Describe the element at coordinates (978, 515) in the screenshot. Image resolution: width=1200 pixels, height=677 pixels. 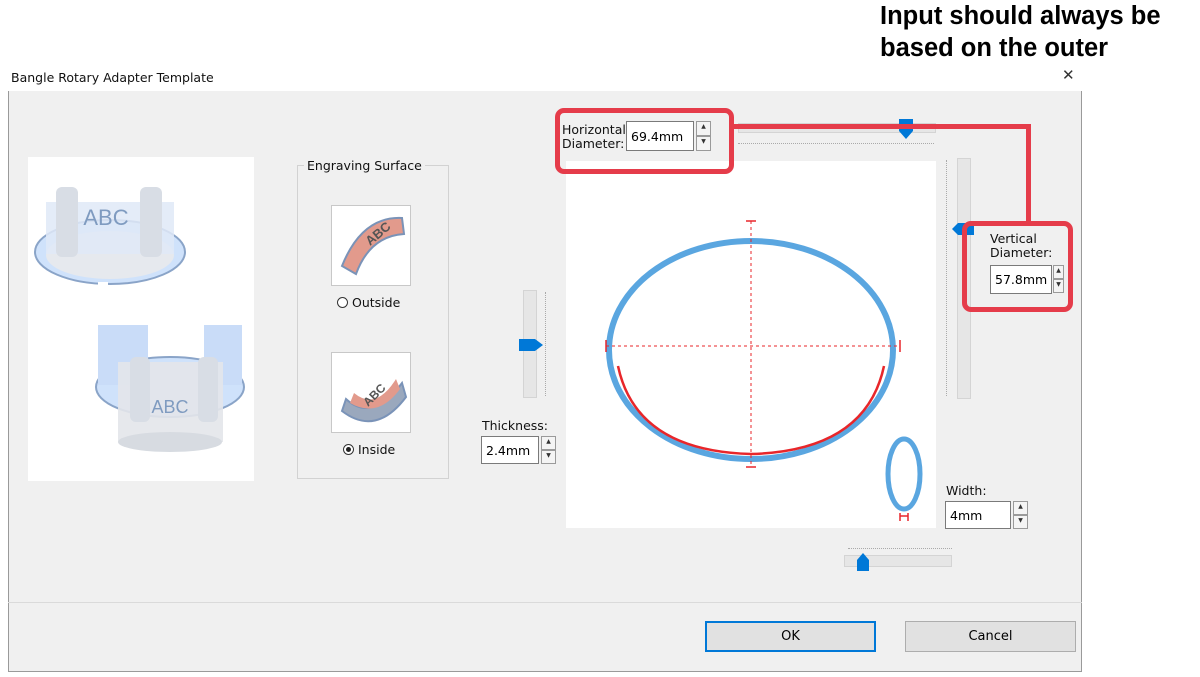
I see `width-input: 4mm` at that location.